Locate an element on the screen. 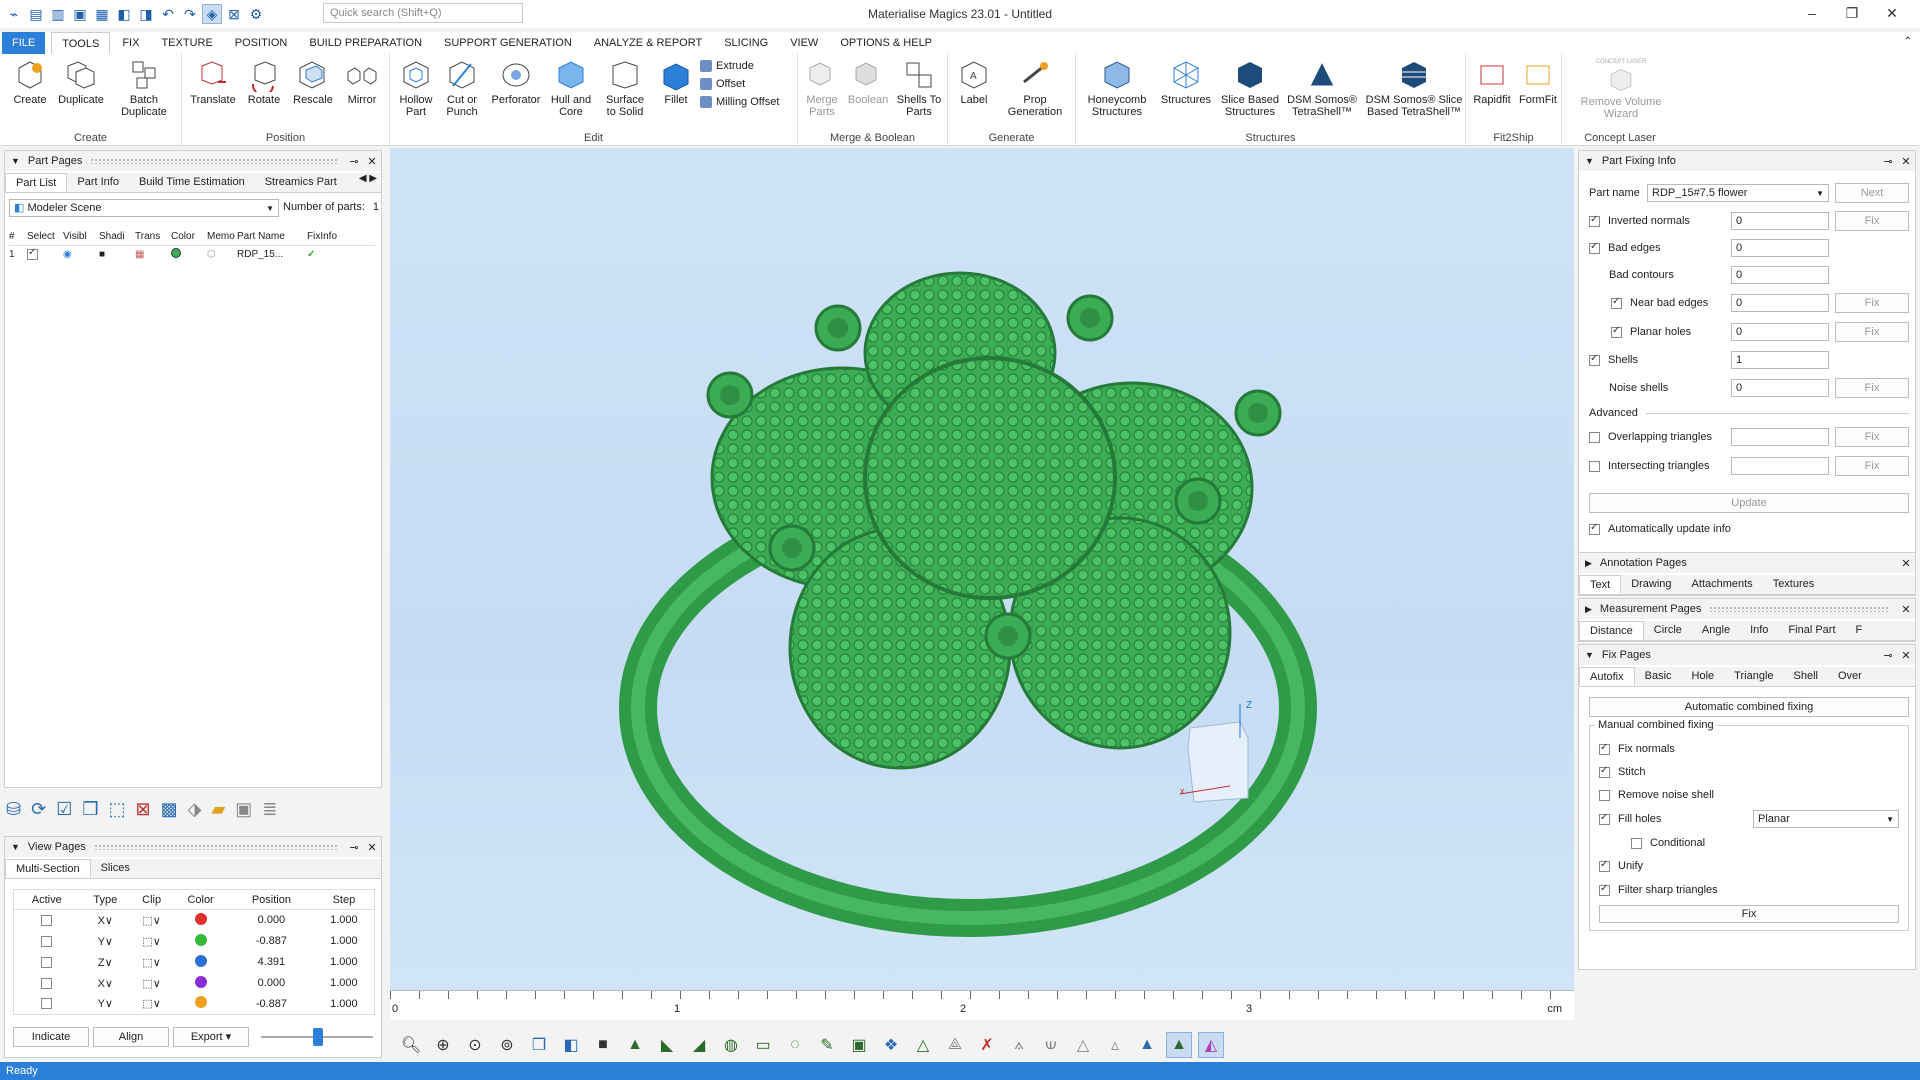 The height and width of the screenshot is (1080, 1920). tab-build-time: Build Time Estimation is located at coordinates (192, 182).